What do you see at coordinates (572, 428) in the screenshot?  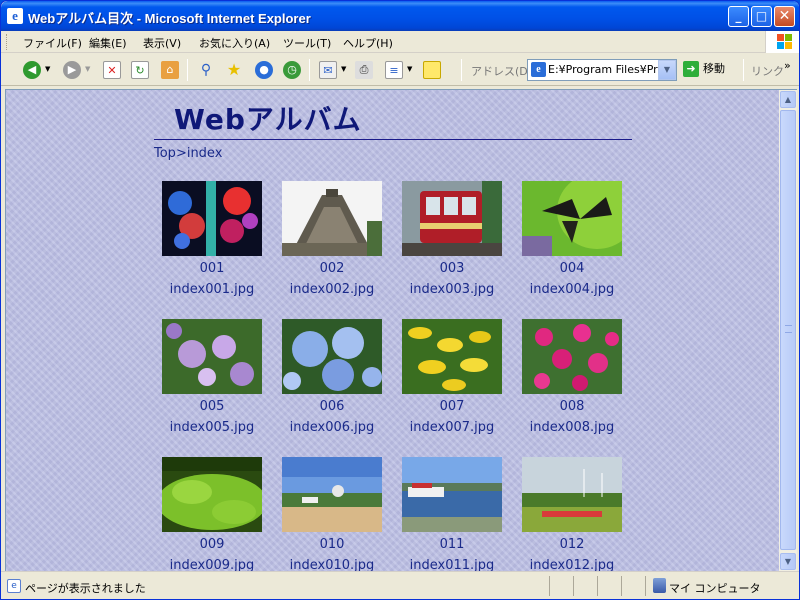 I see `item-filename: index008.jpg` at bounding box center [572, 428].